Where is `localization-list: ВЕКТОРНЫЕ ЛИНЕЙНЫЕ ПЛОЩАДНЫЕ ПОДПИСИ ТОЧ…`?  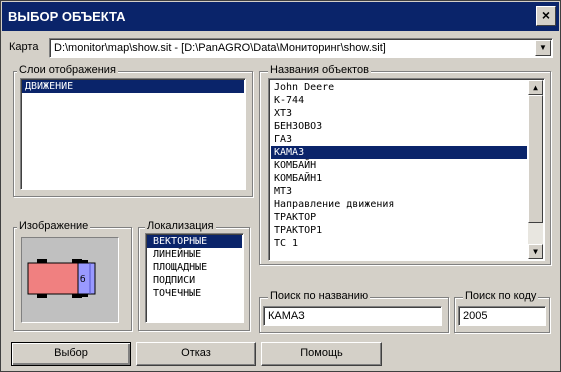 localization-list: ВЕКТОРНЫЕ ЛИНЕЙНЫЕ ПЛОЩАДНЫЕ ПОДПИСИ ТОЧ… is located at coordinates (194, 278).